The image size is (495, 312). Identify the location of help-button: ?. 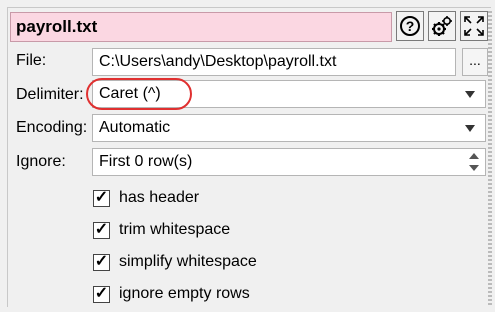
(410, 26).